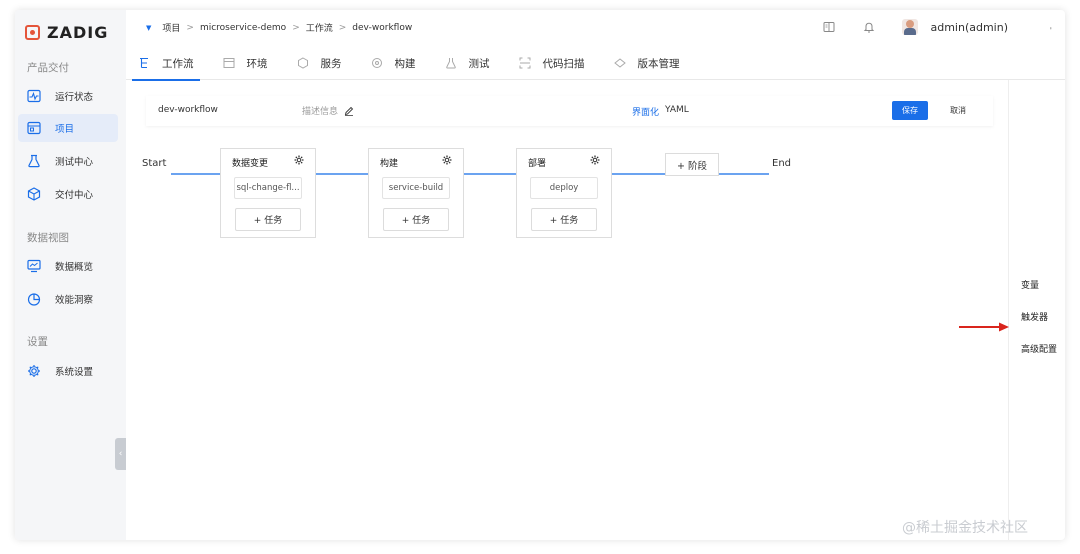  What do you see at coordinates (479, 63) in the screenshot?
I see `tab-label: 测试` at bounding box center [479, 63].